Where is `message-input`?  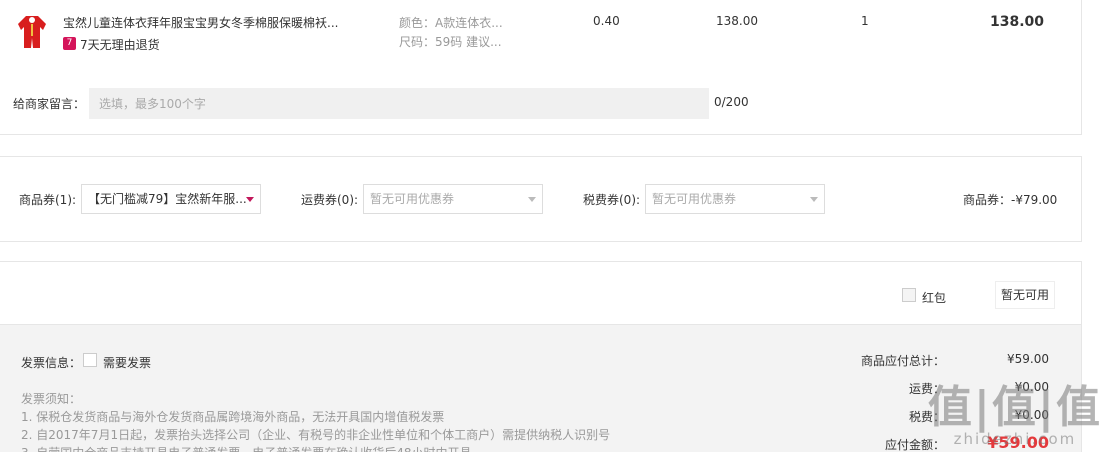 message-input is located at coordinates (399, 103).